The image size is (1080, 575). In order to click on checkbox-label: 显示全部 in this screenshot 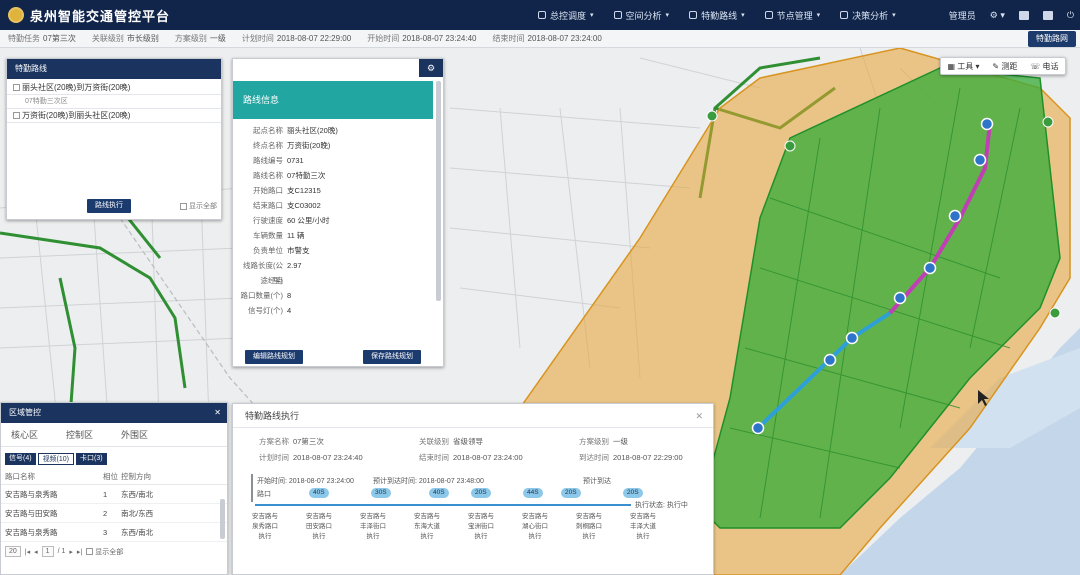, I will do `click(203, 206)`.